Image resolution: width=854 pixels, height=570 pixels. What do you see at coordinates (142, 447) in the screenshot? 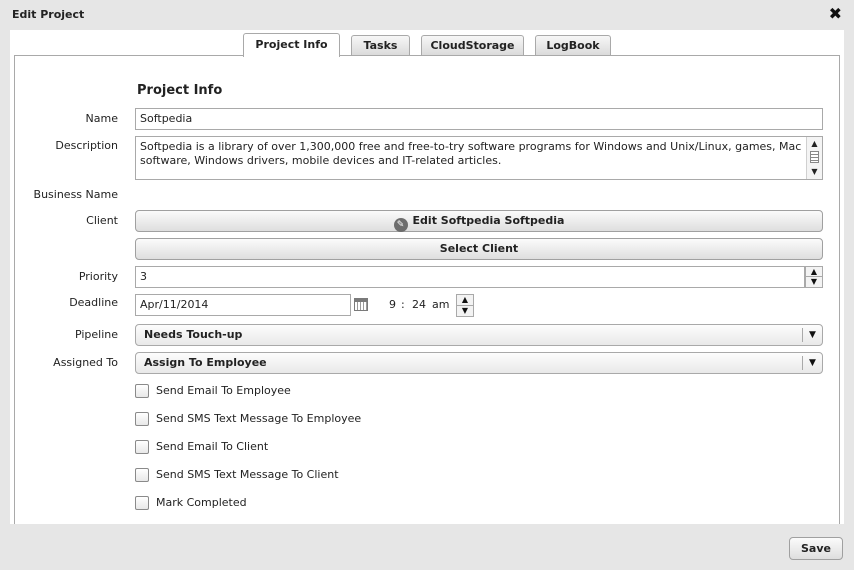
I see `send-email-client-checkbox` at bounding box center [142, 447].